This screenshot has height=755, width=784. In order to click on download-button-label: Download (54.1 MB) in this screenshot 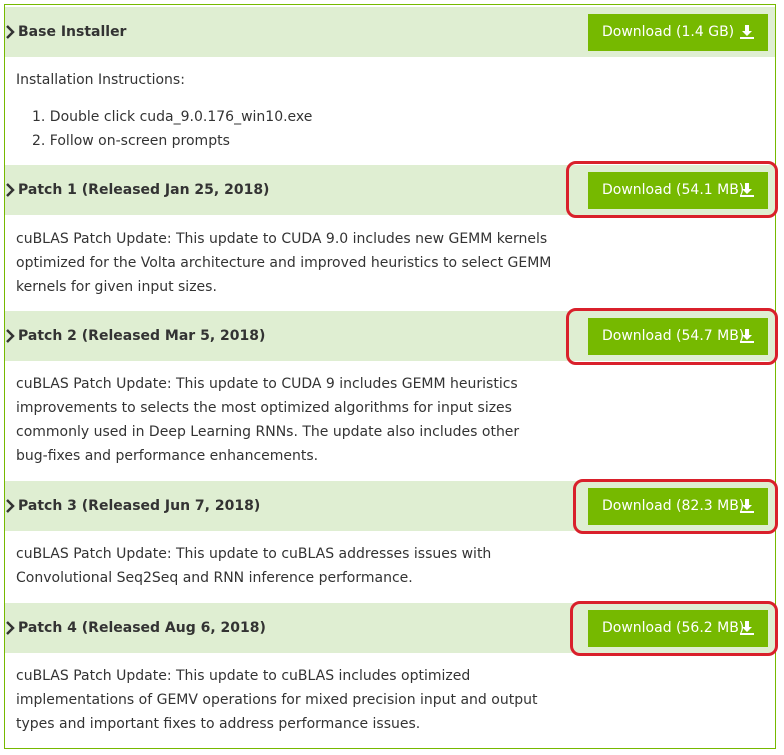, I will do `click(673, 190)`.